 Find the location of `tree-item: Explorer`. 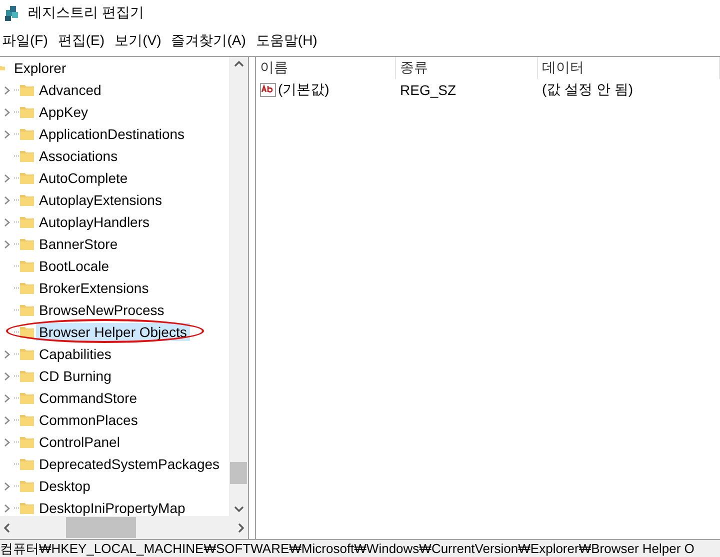

tree-item: Explorer is located at coordinates (40, 68).